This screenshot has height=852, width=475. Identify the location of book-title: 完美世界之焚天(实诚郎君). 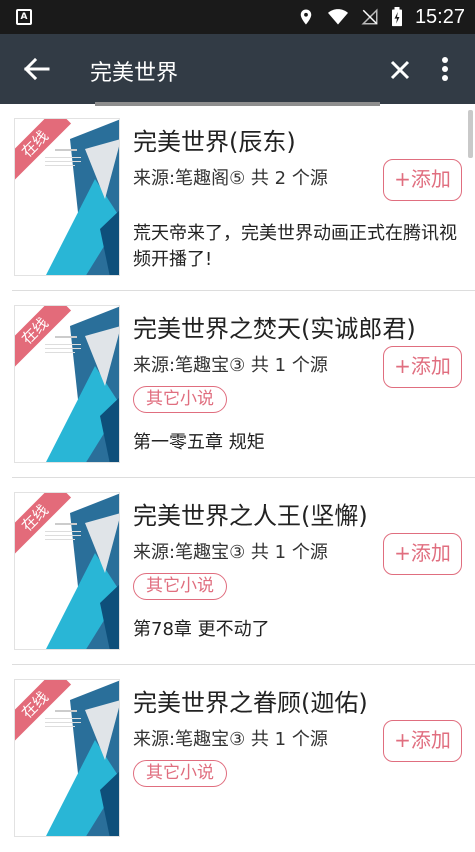
(274, 329).